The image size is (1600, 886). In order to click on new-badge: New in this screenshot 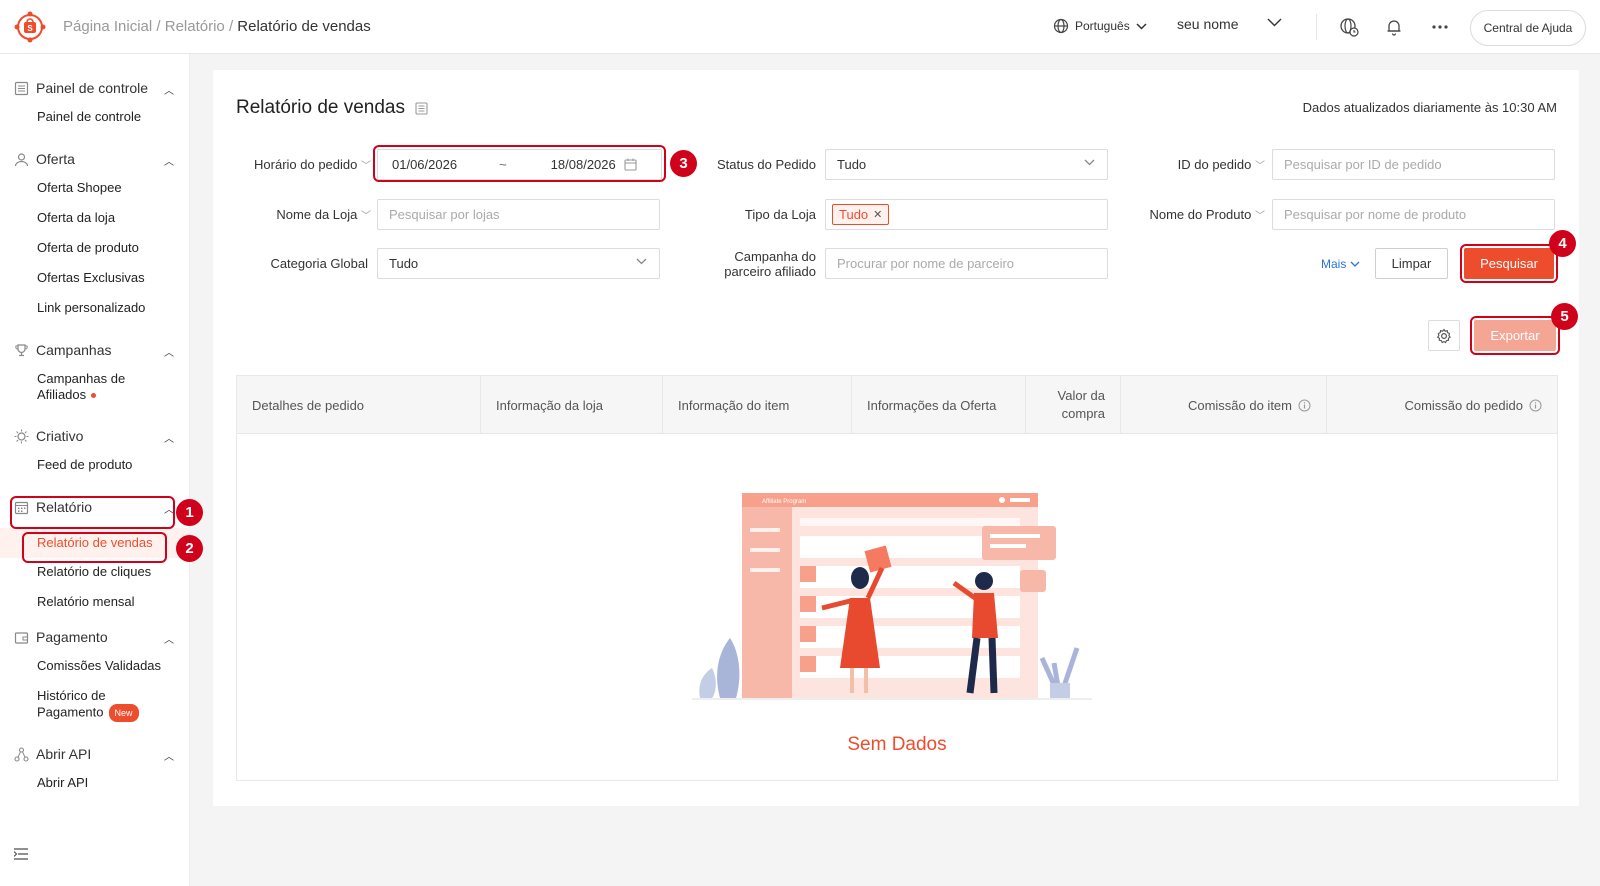, I will do `click(123, 713)`.